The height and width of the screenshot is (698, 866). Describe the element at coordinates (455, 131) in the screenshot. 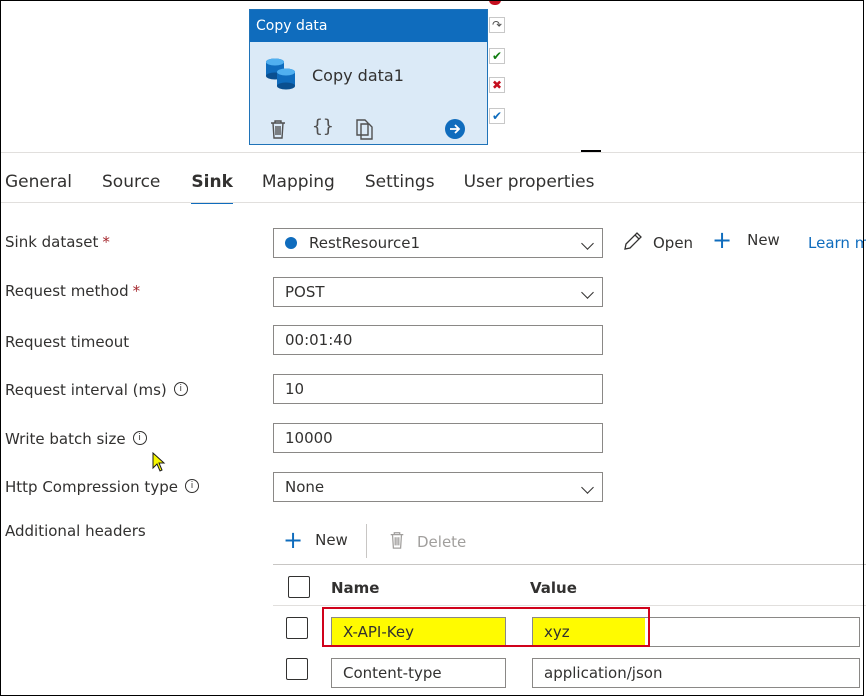

I see `go-arrow-icon` at that location.